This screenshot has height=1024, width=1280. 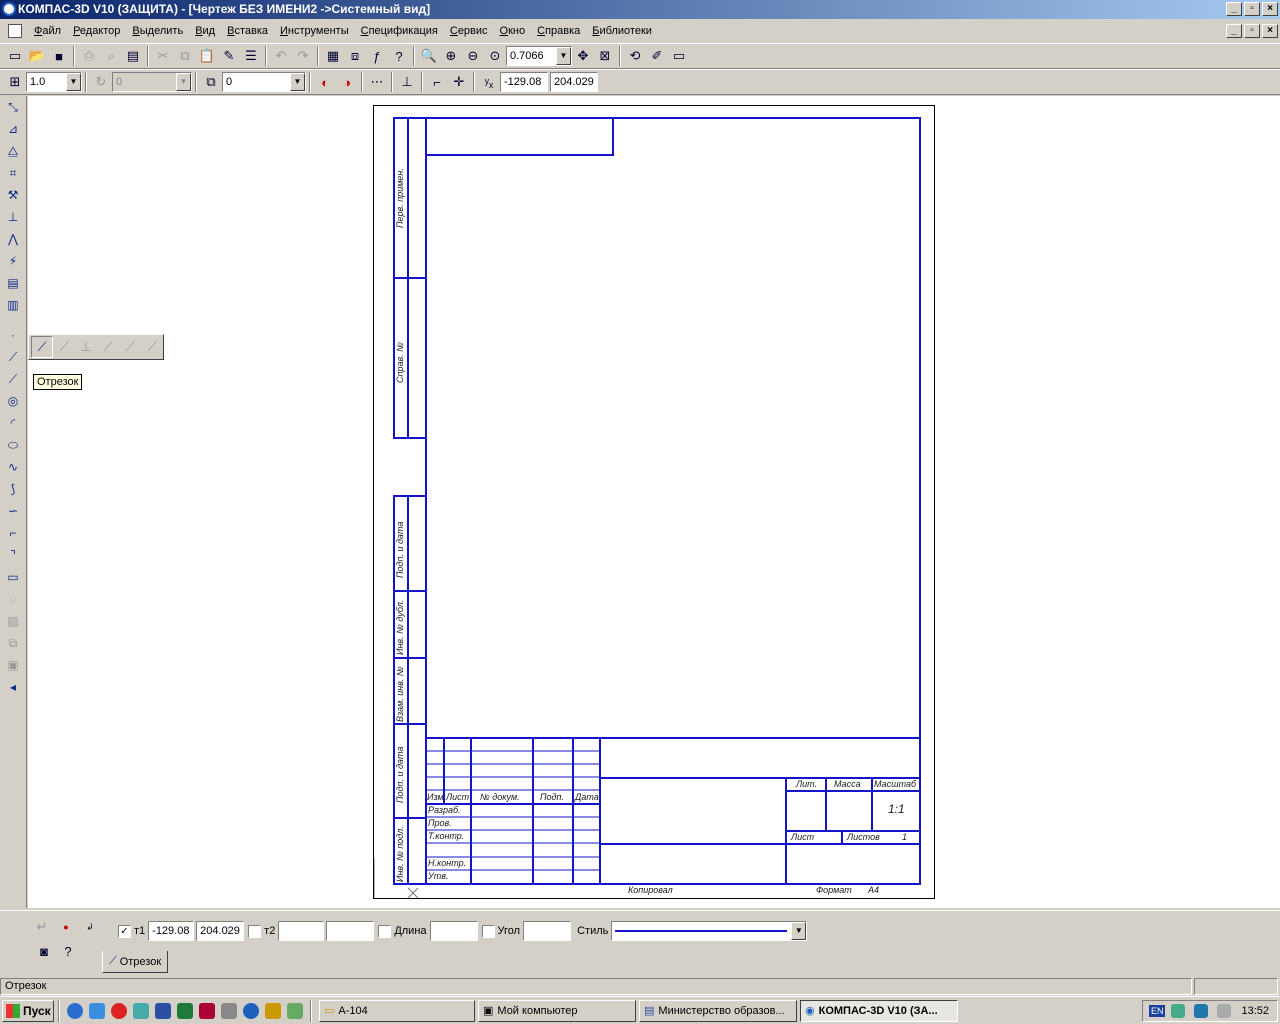 What do you see at coordinates (1252, 31) in the screenshot?
I see `doc-restore-button: ▫` at bounding box center [1252, 31].